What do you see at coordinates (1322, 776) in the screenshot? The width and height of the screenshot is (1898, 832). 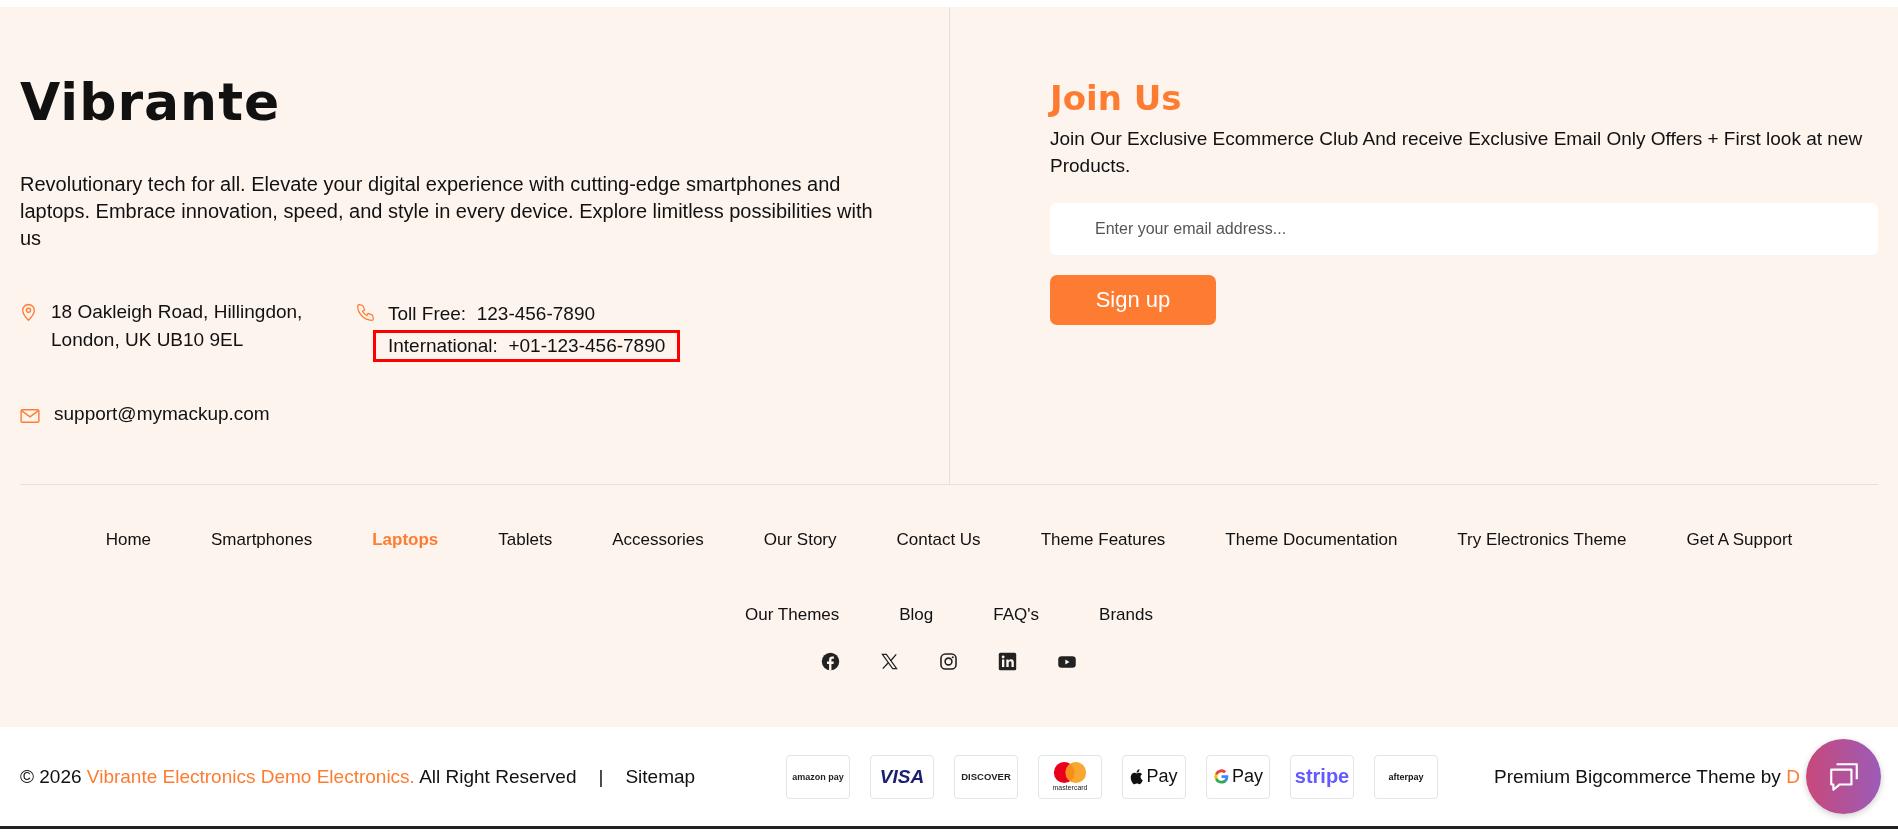 I see `payment-logo: stripe` at bounding box center [1322, 776].